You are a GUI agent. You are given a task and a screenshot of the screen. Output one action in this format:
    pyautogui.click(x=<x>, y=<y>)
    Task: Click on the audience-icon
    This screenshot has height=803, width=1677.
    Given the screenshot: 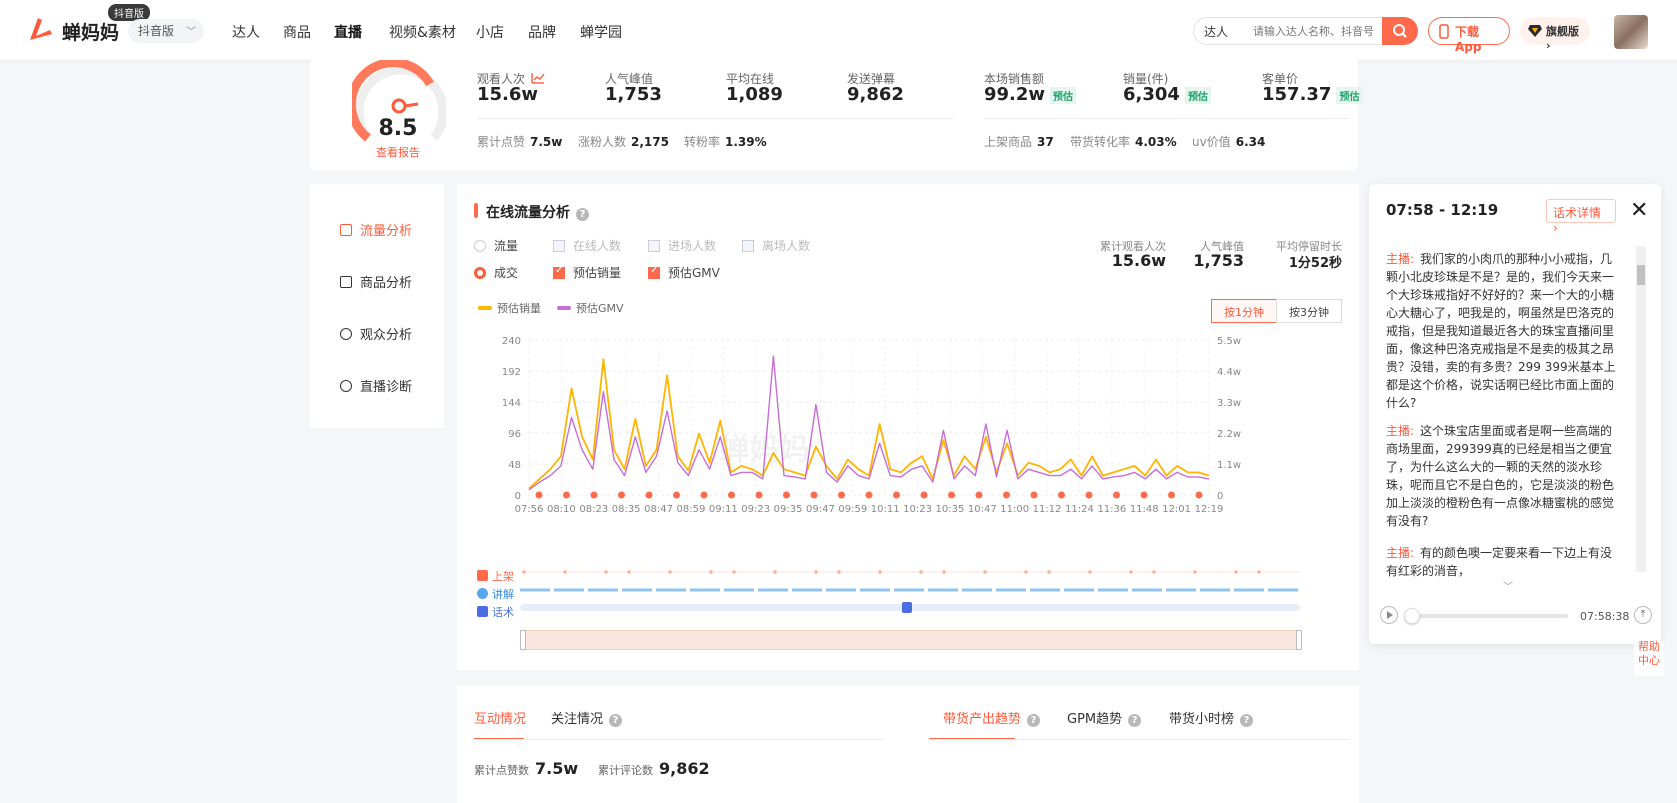 What is the action you would take?
    pyautogui.click(x=346, y=334)
    